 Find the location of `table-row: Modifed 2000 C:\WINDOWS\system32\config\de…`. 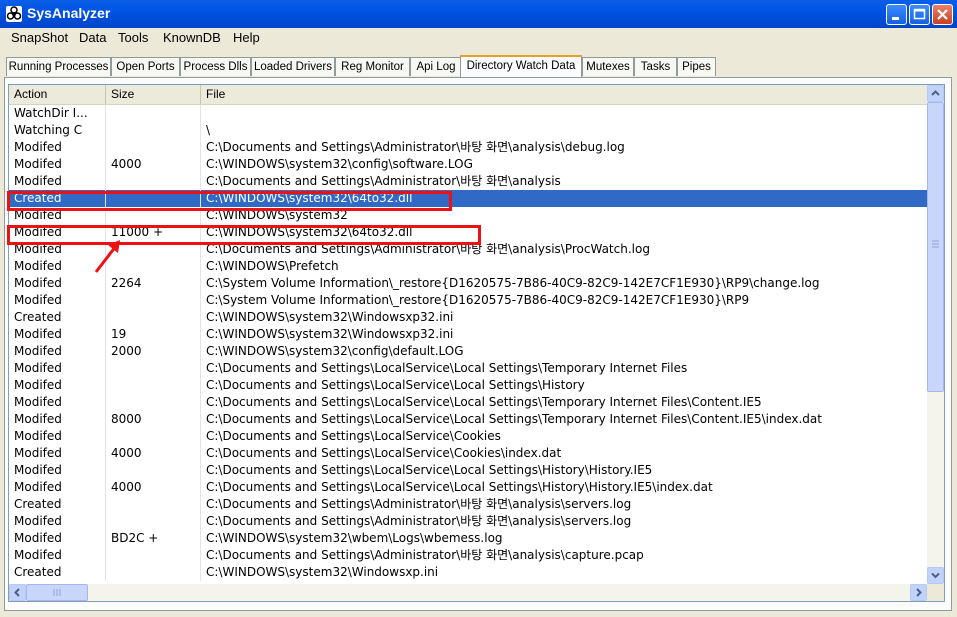

table-row: Modifed 2000 C:\WINDOWS\system32\config\de… is located at coordinates (468, 351).